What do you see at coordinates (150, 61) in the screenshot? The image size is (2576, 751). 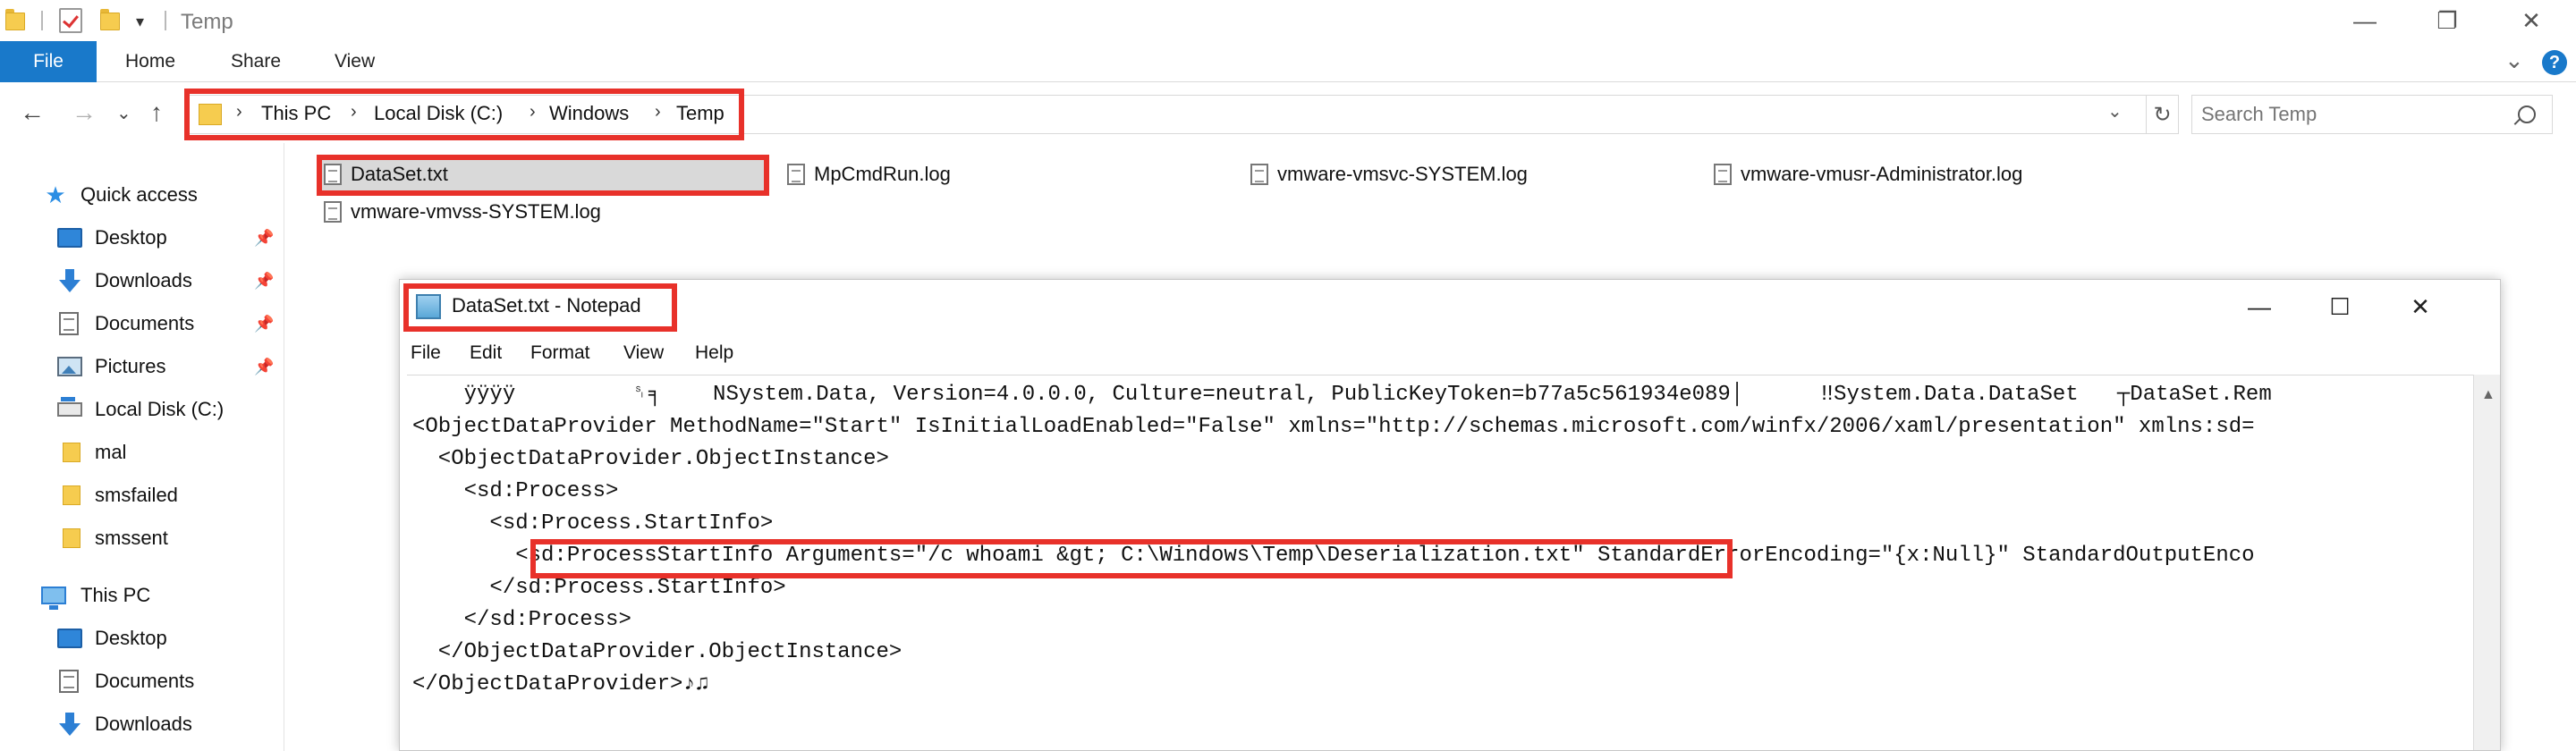 I see `tab-home: Home` at bounding box center [150, 61].